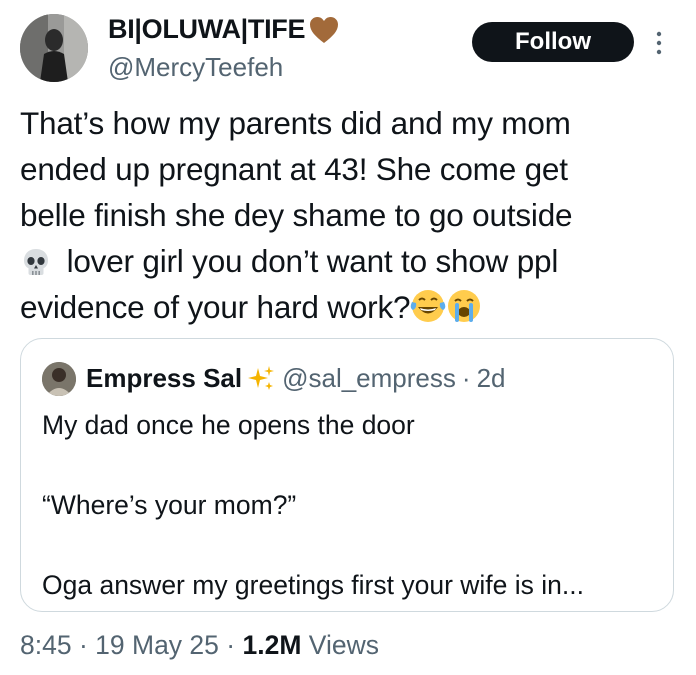 This screenshot has width=696, height=675. I want to click on author-avatar, so click(54, 48).